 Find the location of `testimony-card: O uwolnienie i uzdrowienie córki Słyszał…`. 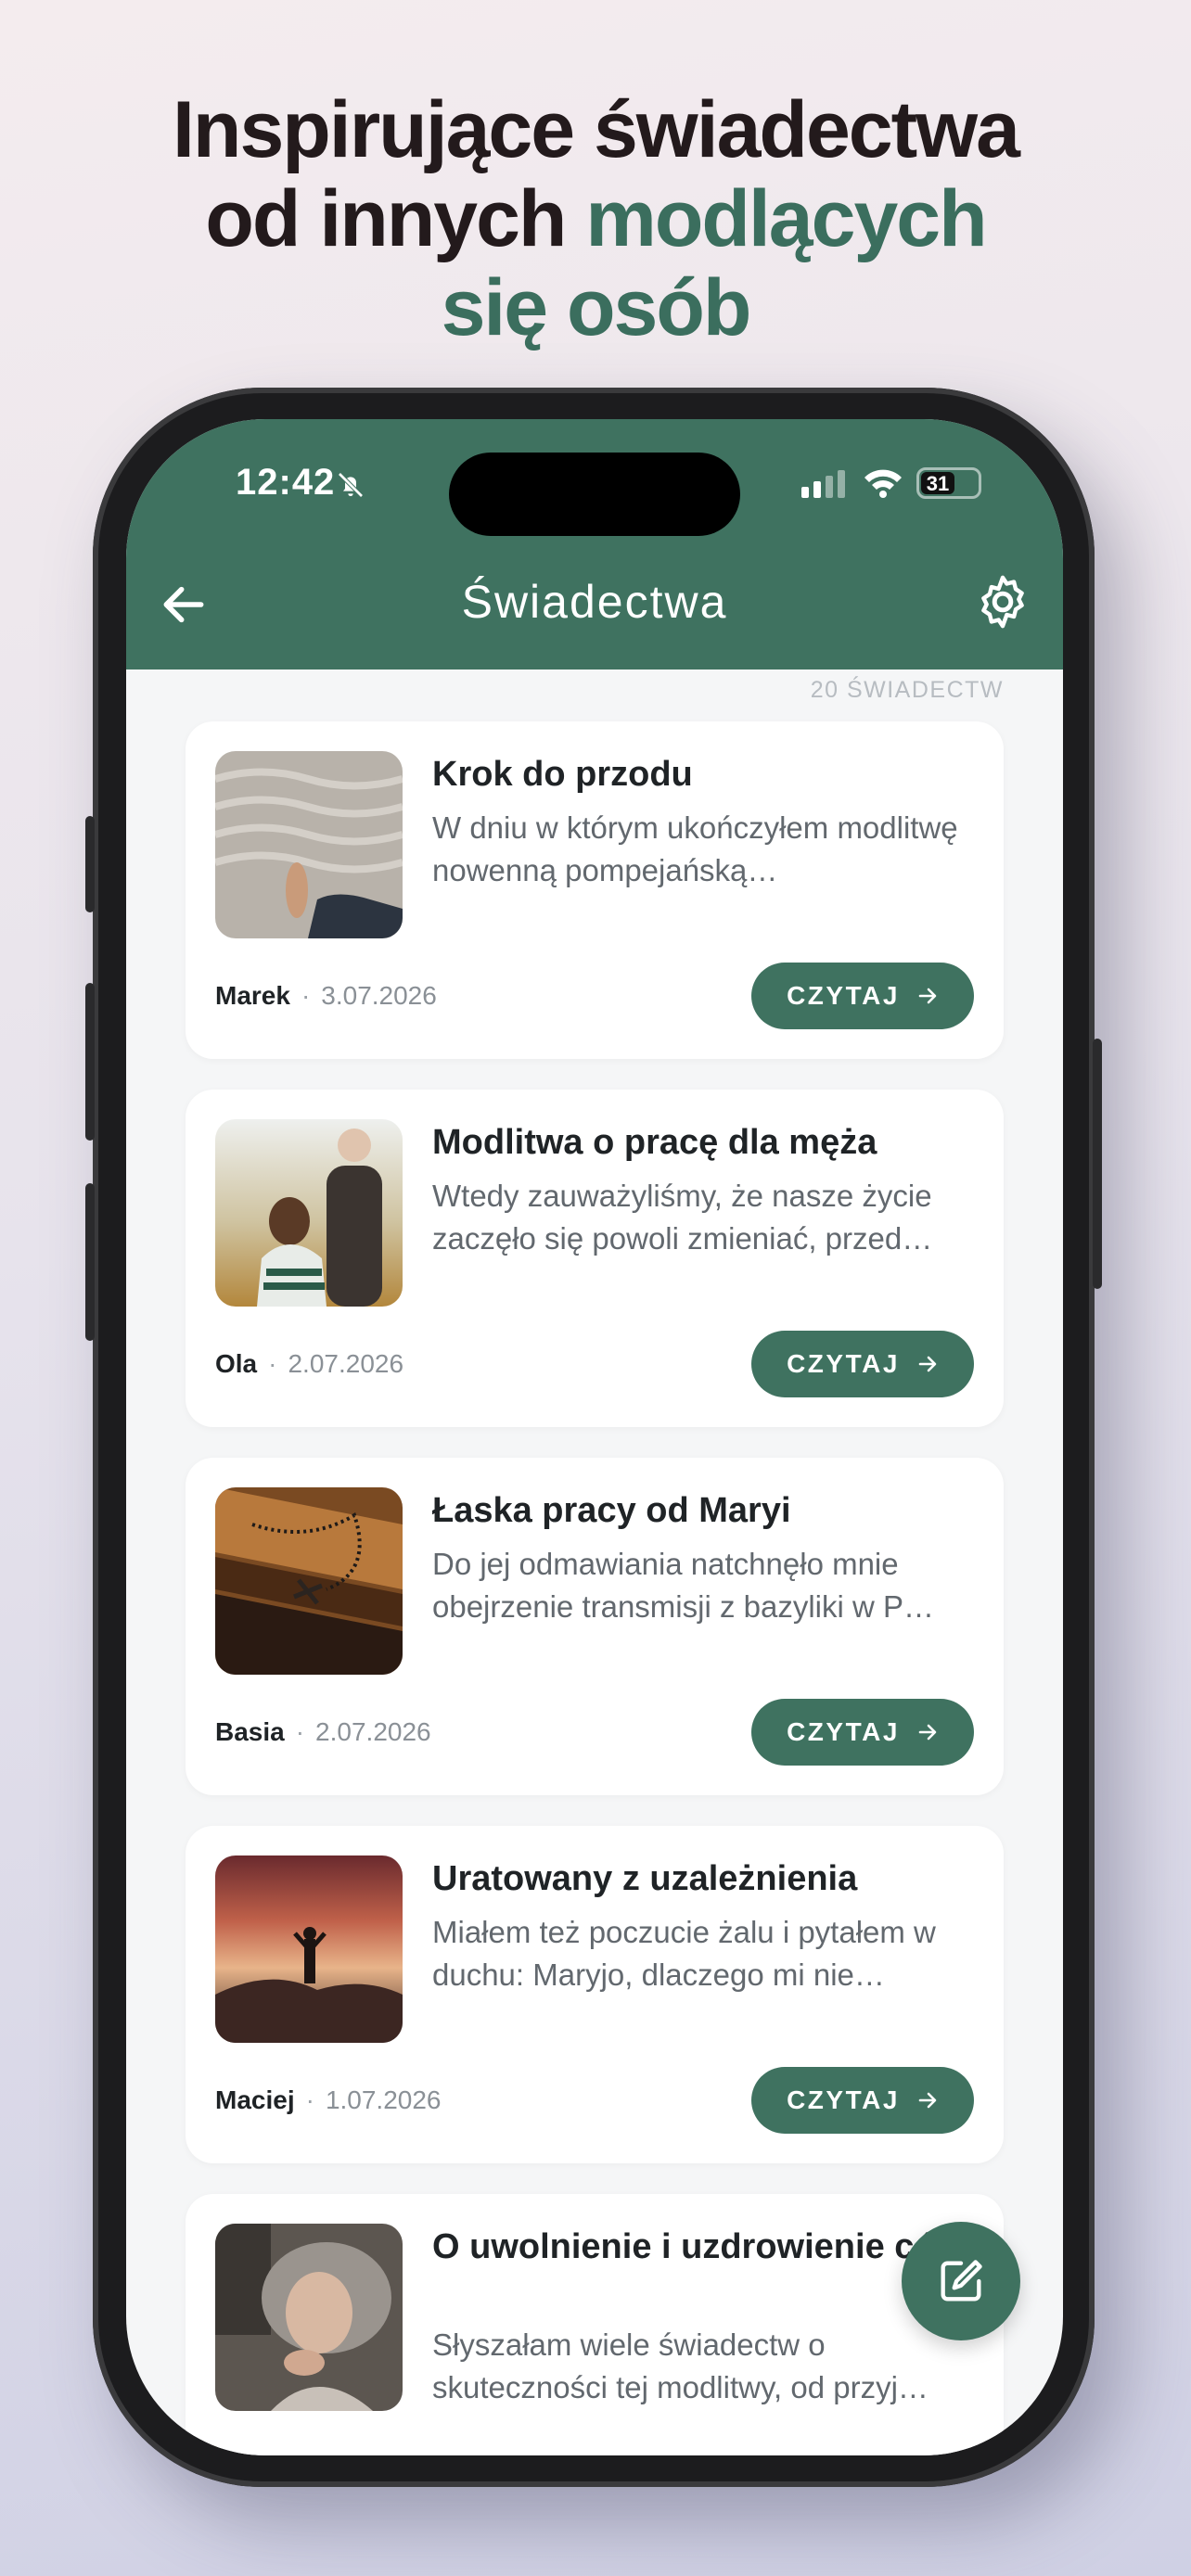

testimony-card: O uwolnienie i uzdrowienie córki Słyszał… is located at coordinates (595, 2325).